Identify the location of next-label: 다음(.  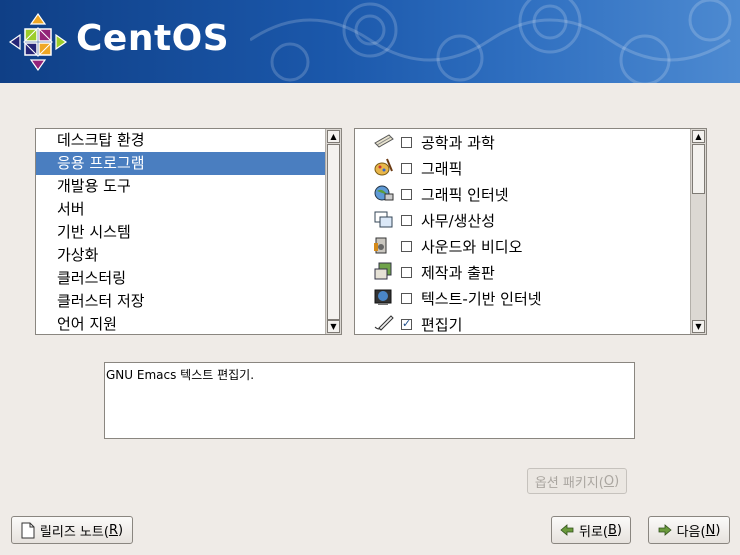
(691, 532).